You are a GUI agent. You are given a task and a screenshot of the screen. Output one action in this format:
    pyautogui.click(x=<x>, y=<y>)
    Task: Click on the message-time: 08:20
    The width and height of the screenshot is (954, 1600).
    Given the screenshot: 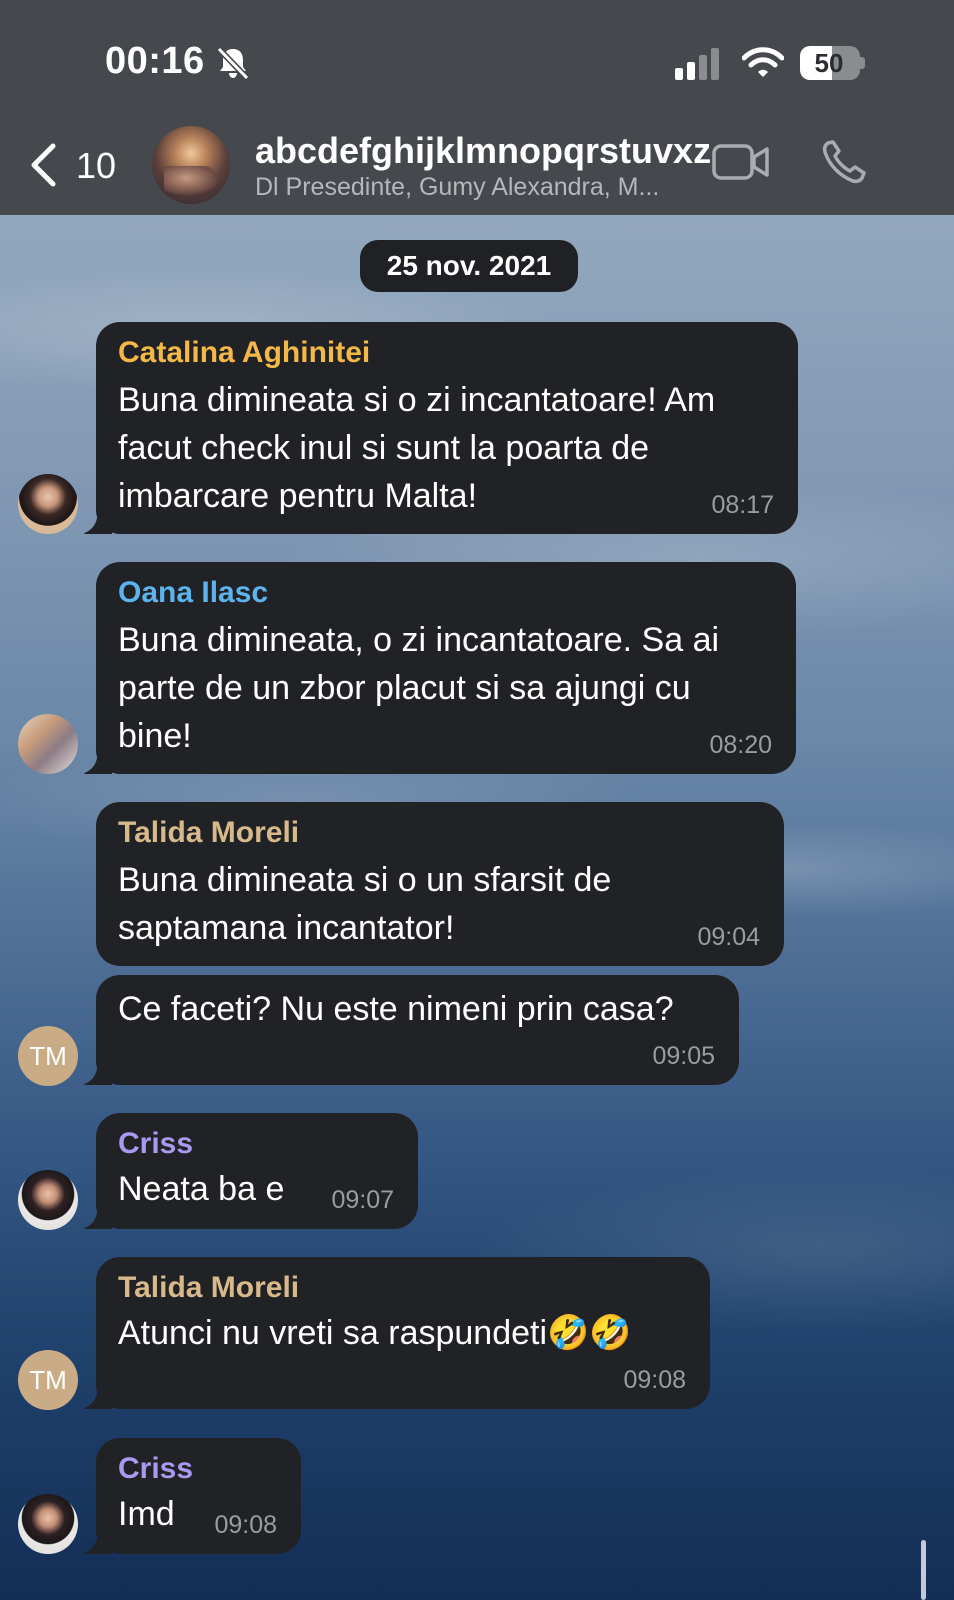 What is the action you would take?
    pyautogui.click(x=740, y=745)
    